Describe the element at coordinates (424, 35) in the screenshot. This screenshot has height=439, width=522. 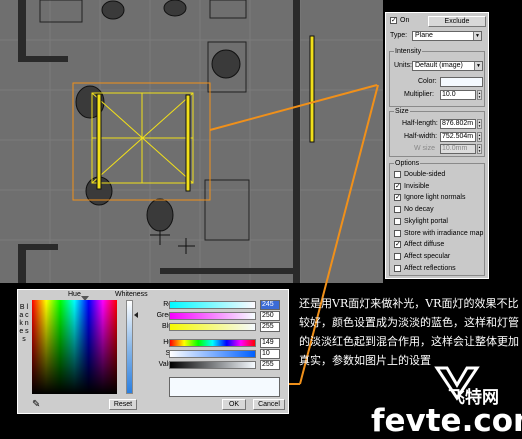
I see `type-value: Plane` at that location.